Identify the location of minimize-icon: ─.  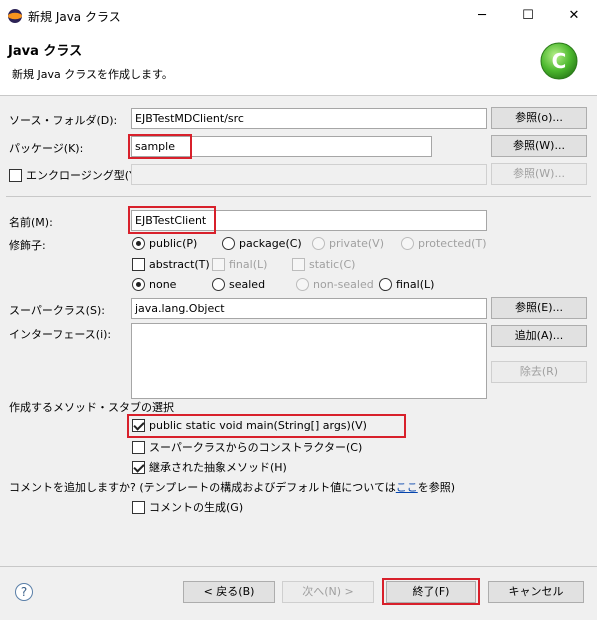
(482, 16).